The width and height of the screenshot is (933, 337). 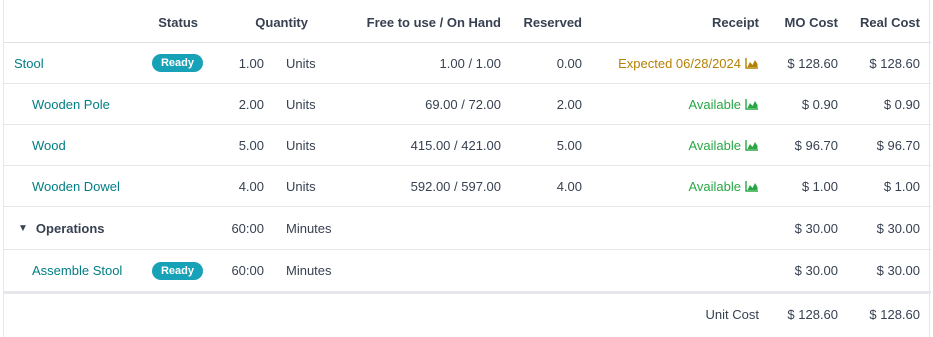 I want to click on column-header-quantity: Quantity, so click(x=281, y=22).